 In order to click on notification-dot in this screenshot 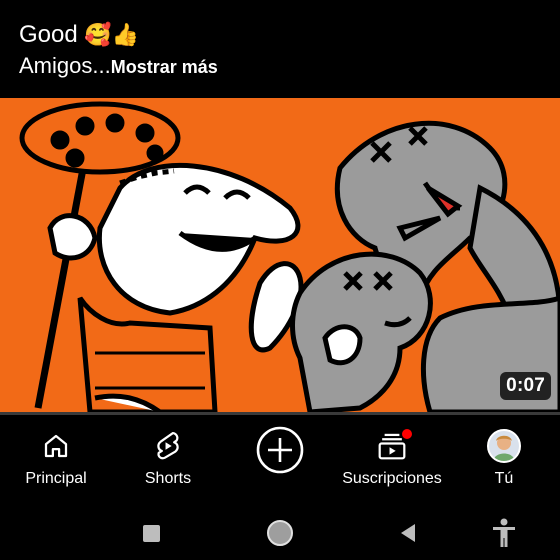, I will do `click(407, 434)`.